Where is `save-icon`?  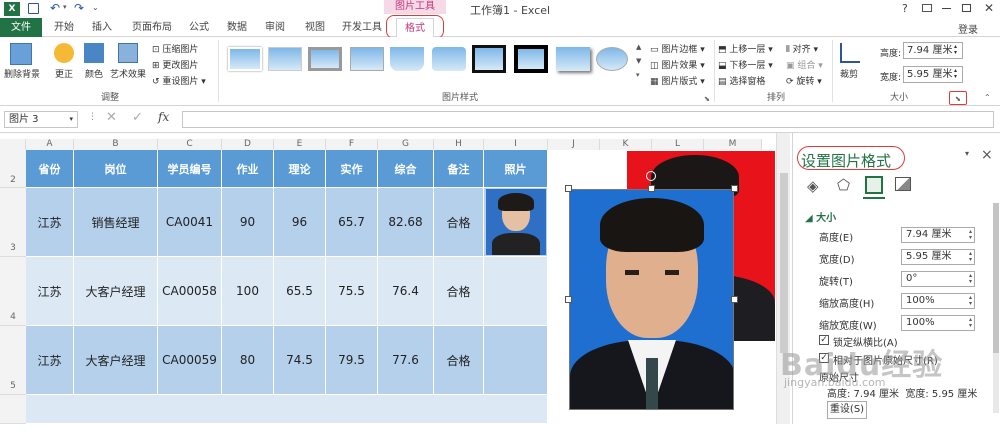
save-icon is located at coordinates (33, 8).